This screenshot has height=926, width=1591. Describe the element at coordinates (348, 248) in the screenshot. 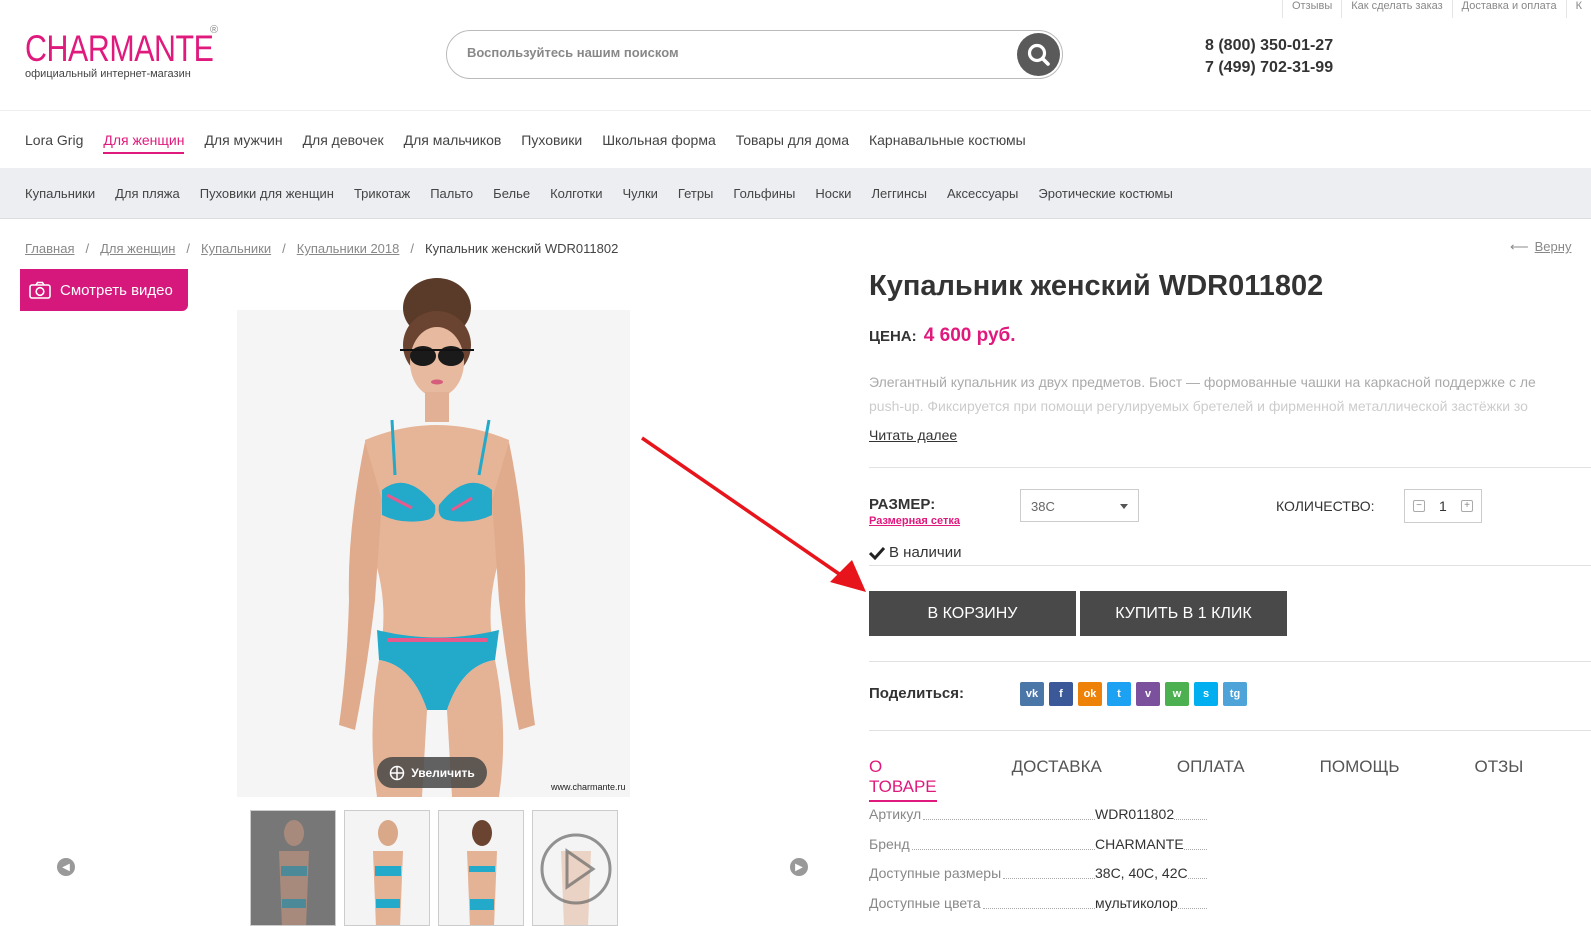

I see `breadcrumb-swimsuits-2018: Купальники 2018` at that location.